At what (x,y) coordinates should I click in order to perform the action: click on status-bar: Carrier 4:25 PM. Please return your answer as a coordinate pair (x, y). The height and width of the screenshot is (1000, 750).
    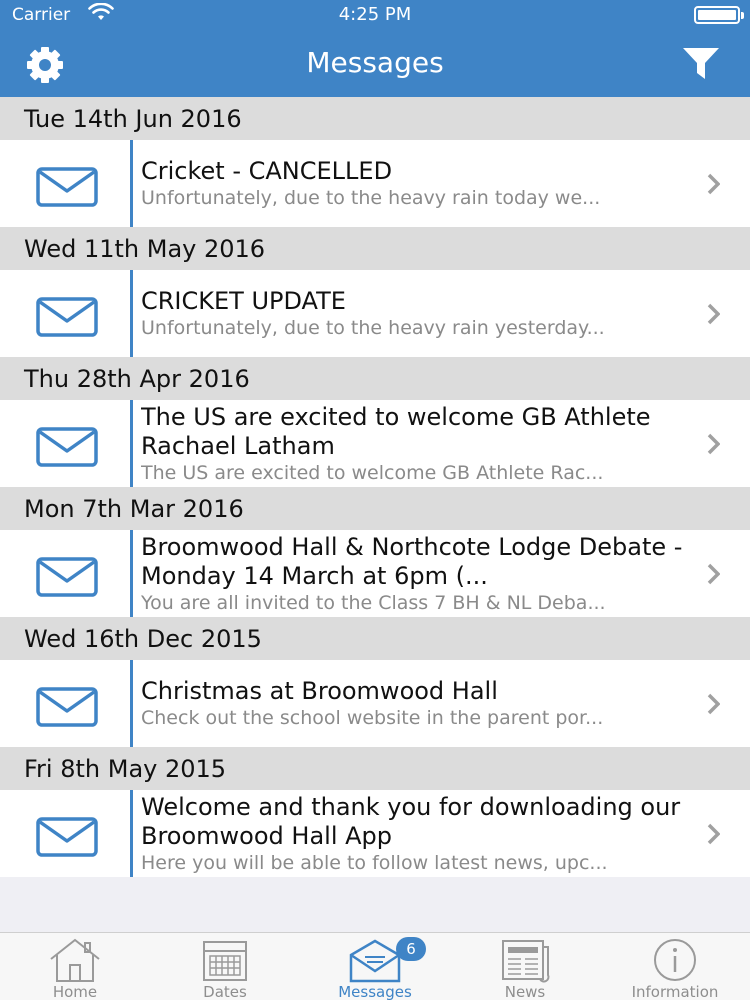
    Looking at the image, I should click on (375, 15).